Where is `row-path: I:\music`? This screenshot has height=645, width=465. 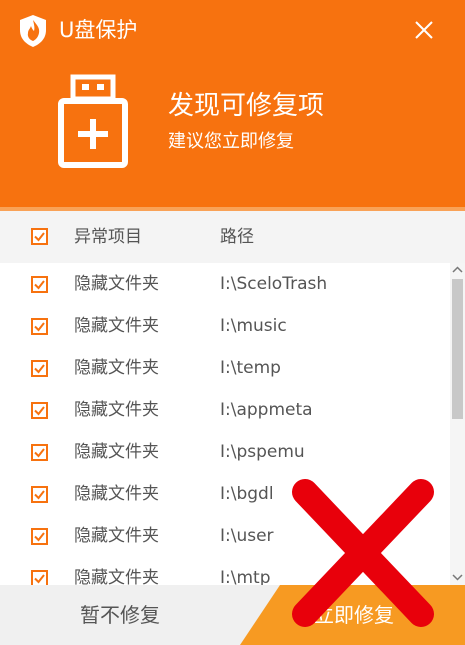
row-path: I:\music is located at coordinates (253, 326).